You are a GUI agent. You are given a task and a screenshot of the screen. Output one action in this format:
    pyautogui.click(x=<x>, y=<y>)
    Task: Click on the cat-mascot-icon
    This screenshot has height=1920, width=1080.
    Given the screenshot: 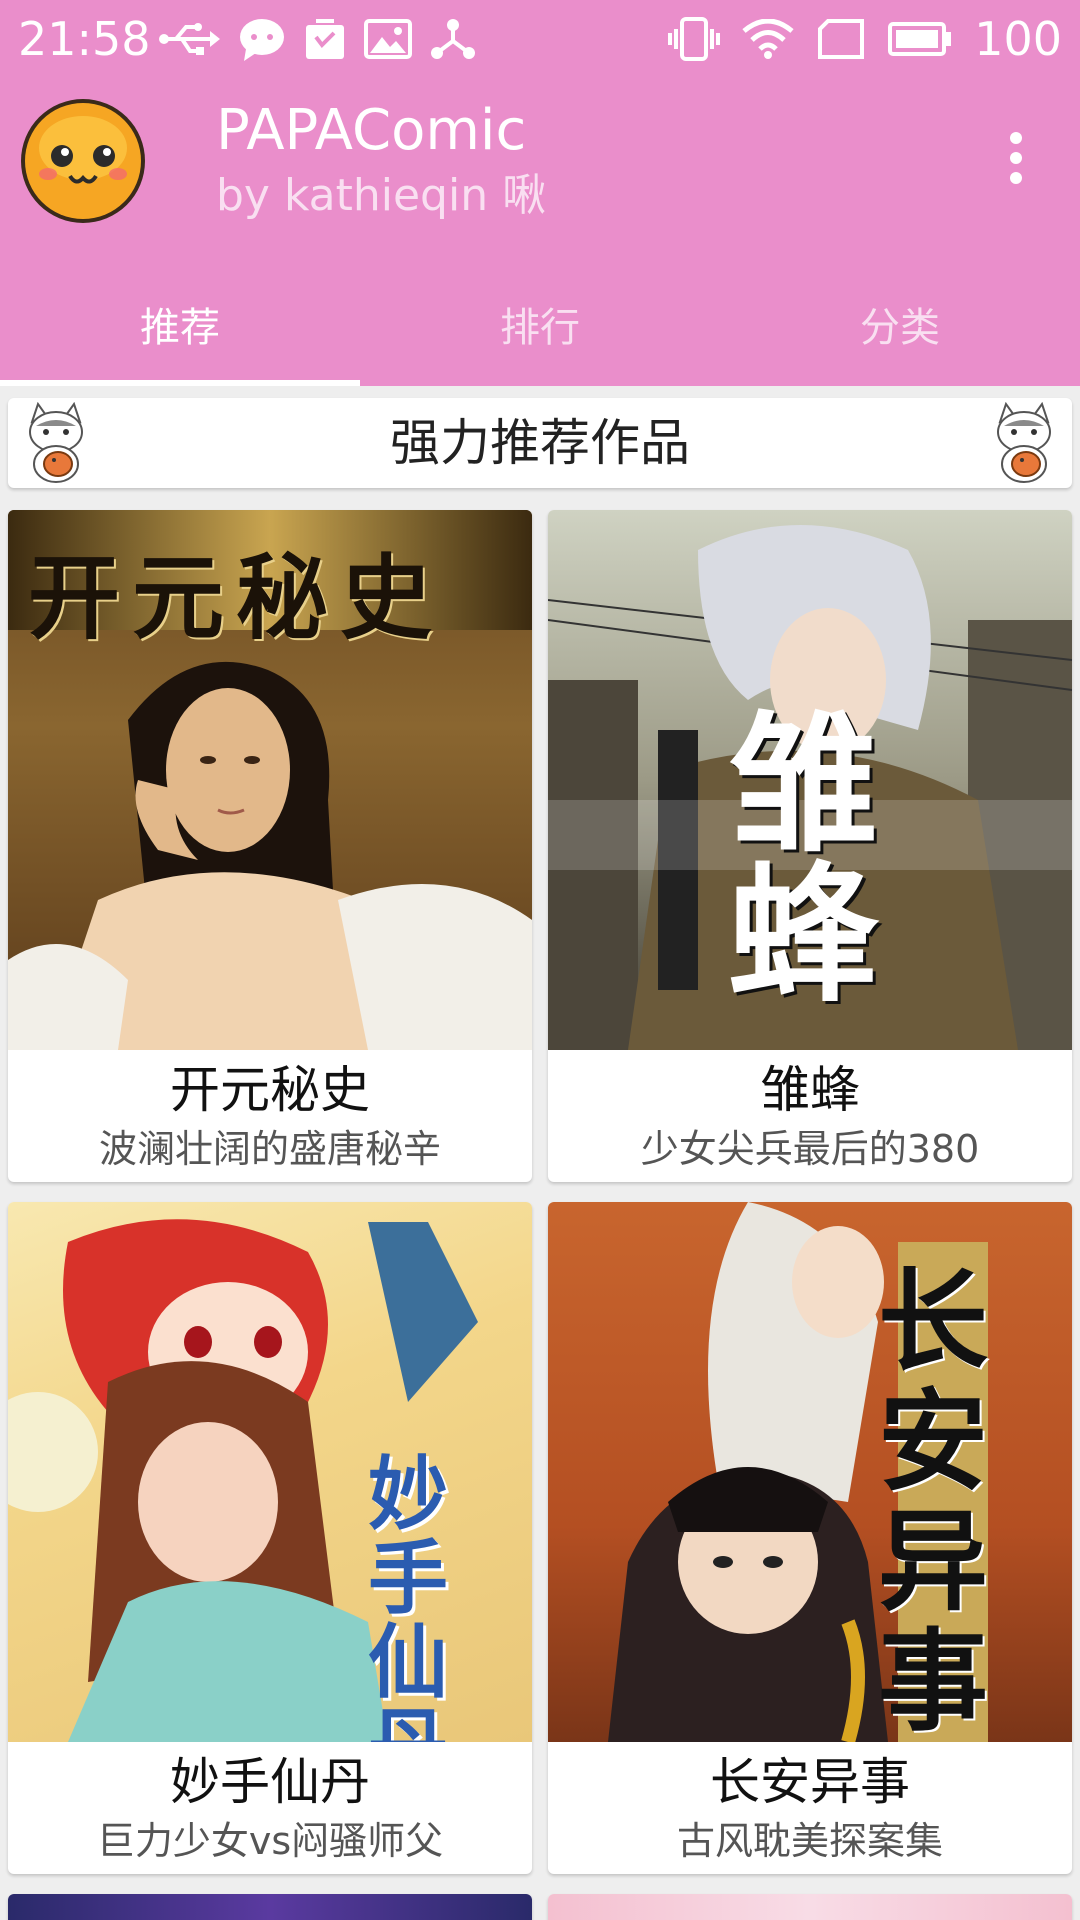 What is the action you would take?
    pyautogui.click(x=1024, y=442)
    